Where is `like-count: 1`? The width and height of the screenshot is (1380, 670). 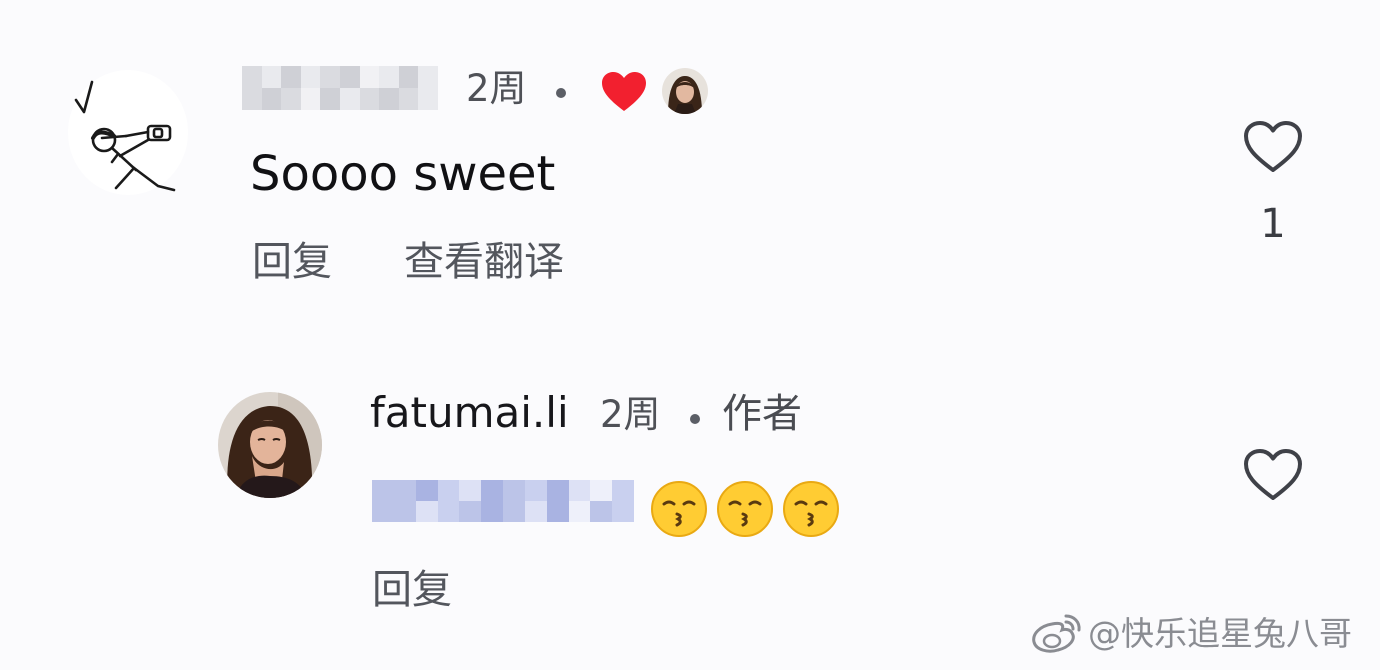 like-count: 1 is located at coordinates (1273, 224).